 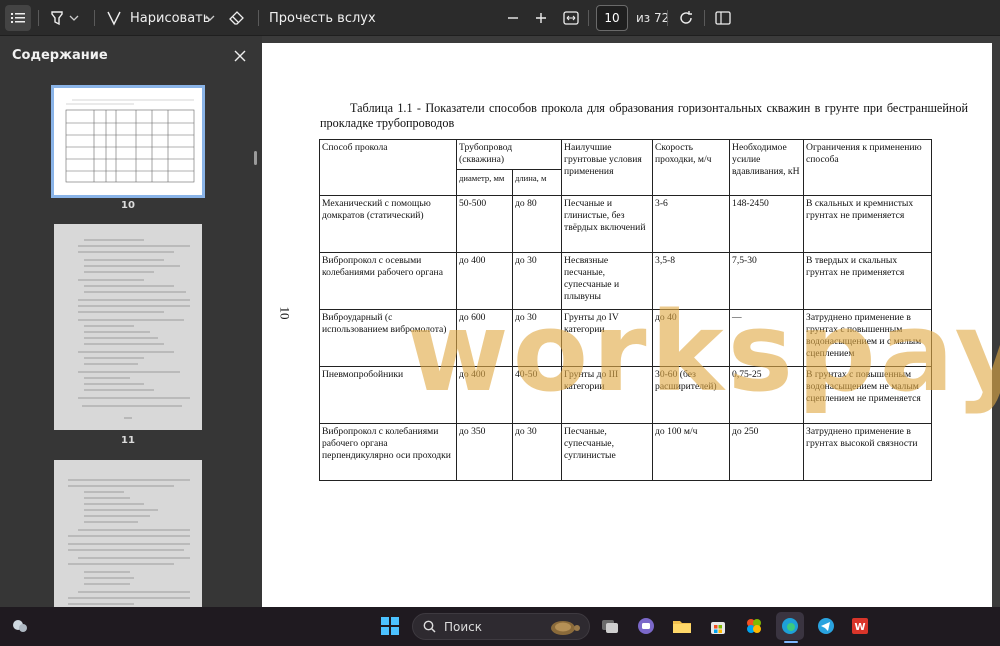 I want to click on header-pipe: Трубопровод (скважина), so click(x=509, y=154).